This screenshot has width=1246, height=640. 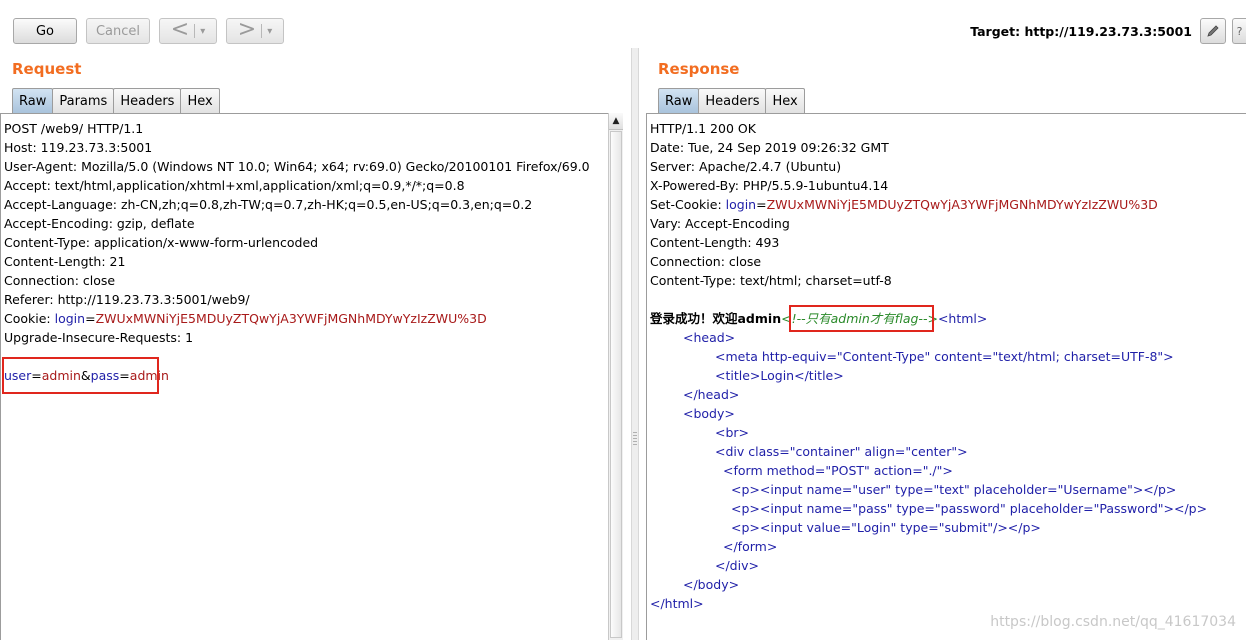 What do you see at coordinates (616, 384) in the screenshot?
I see `scroll-thumb` at bounding box center [616, 384].